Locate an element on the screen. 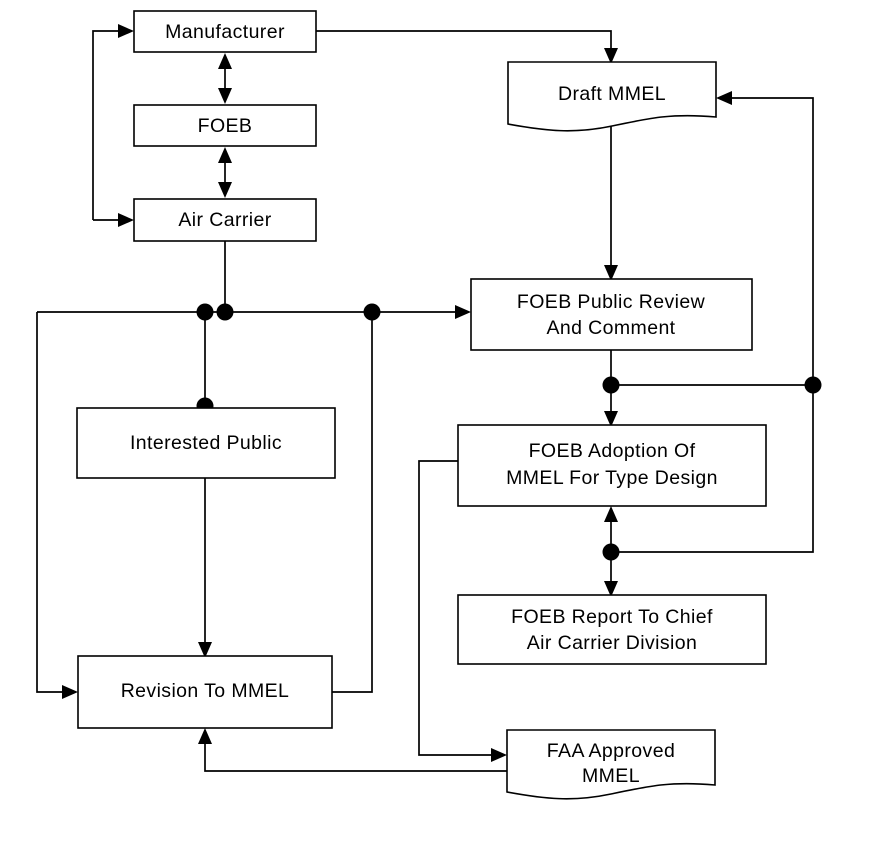  node-foeb-label: FOEB is located at coordinates (225, 126).